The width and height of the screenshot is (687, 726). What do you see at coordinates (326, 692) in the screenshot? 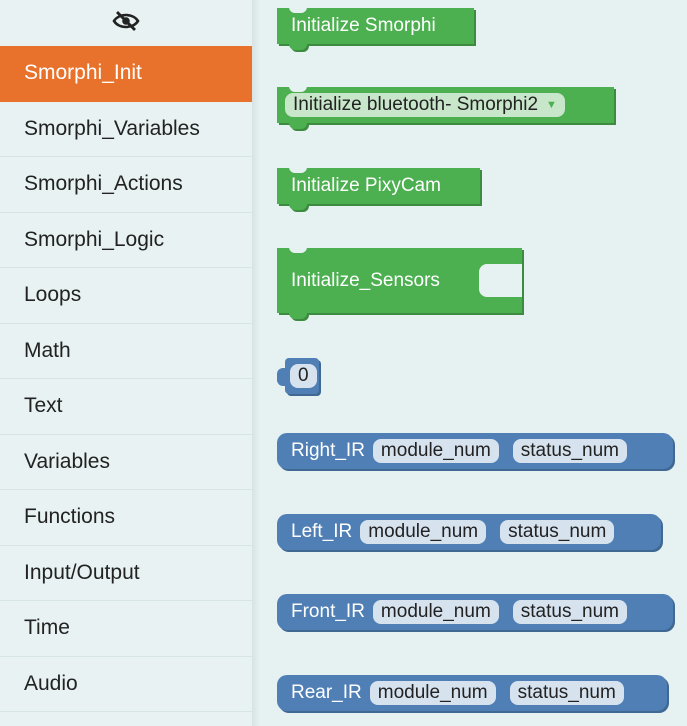
I see `block-label: Rear_IR` at bounding box center [326, 692].